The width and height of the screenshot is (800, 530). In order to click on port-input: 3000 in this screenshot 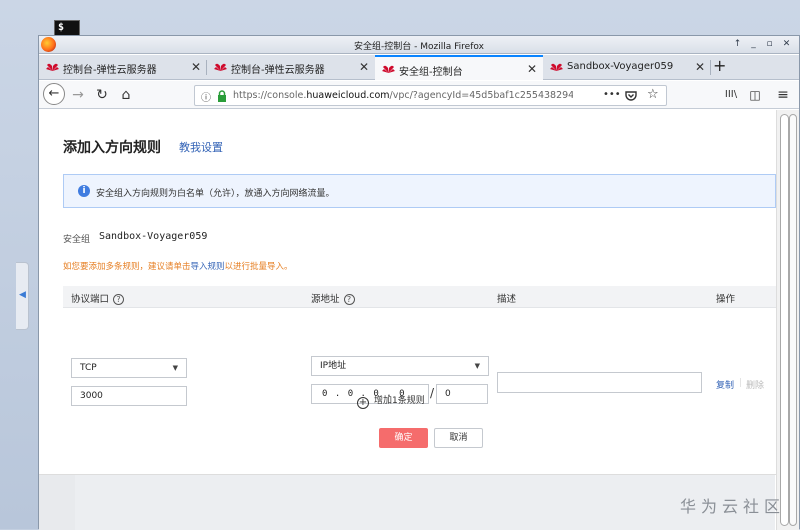, I will do `click(129, 396)`.